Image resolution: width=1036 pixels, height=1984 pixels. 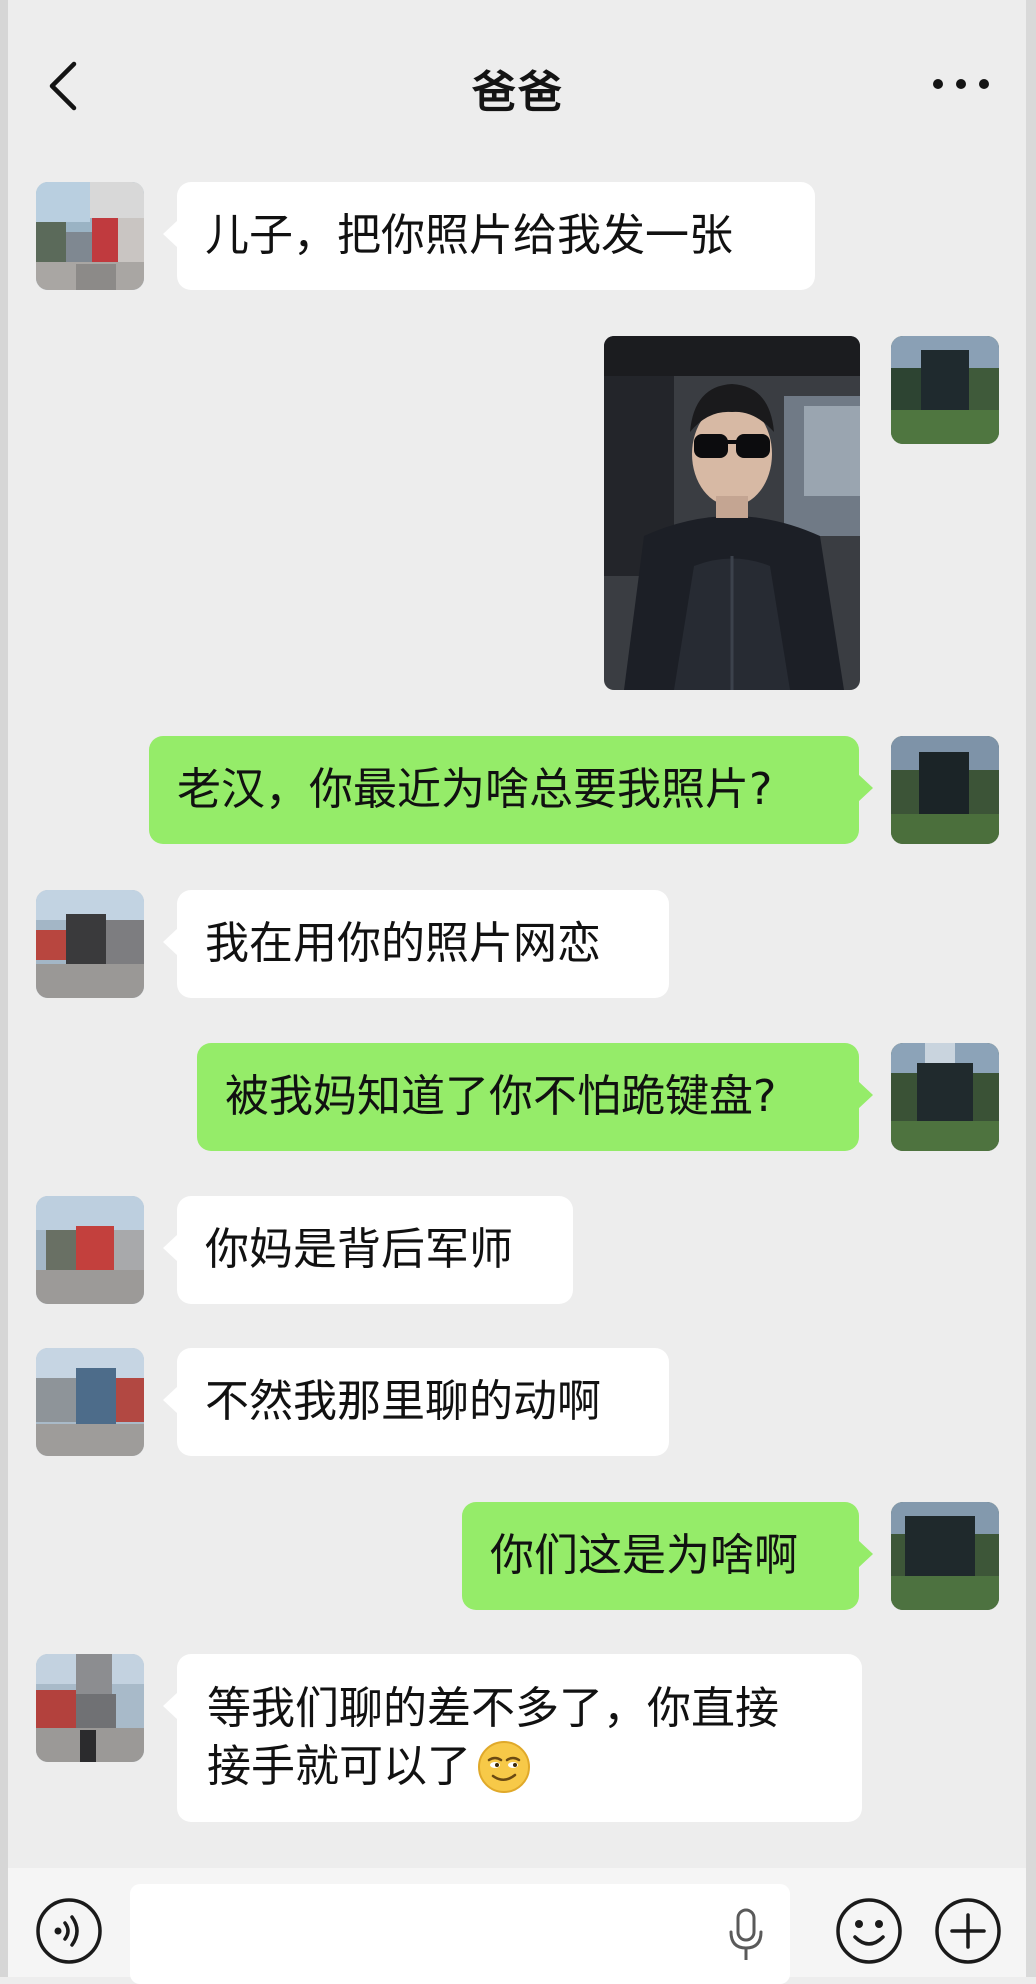 I want to click on message-bubble-incoming: 你妈是背后军师, so click(x=368, y=1250).